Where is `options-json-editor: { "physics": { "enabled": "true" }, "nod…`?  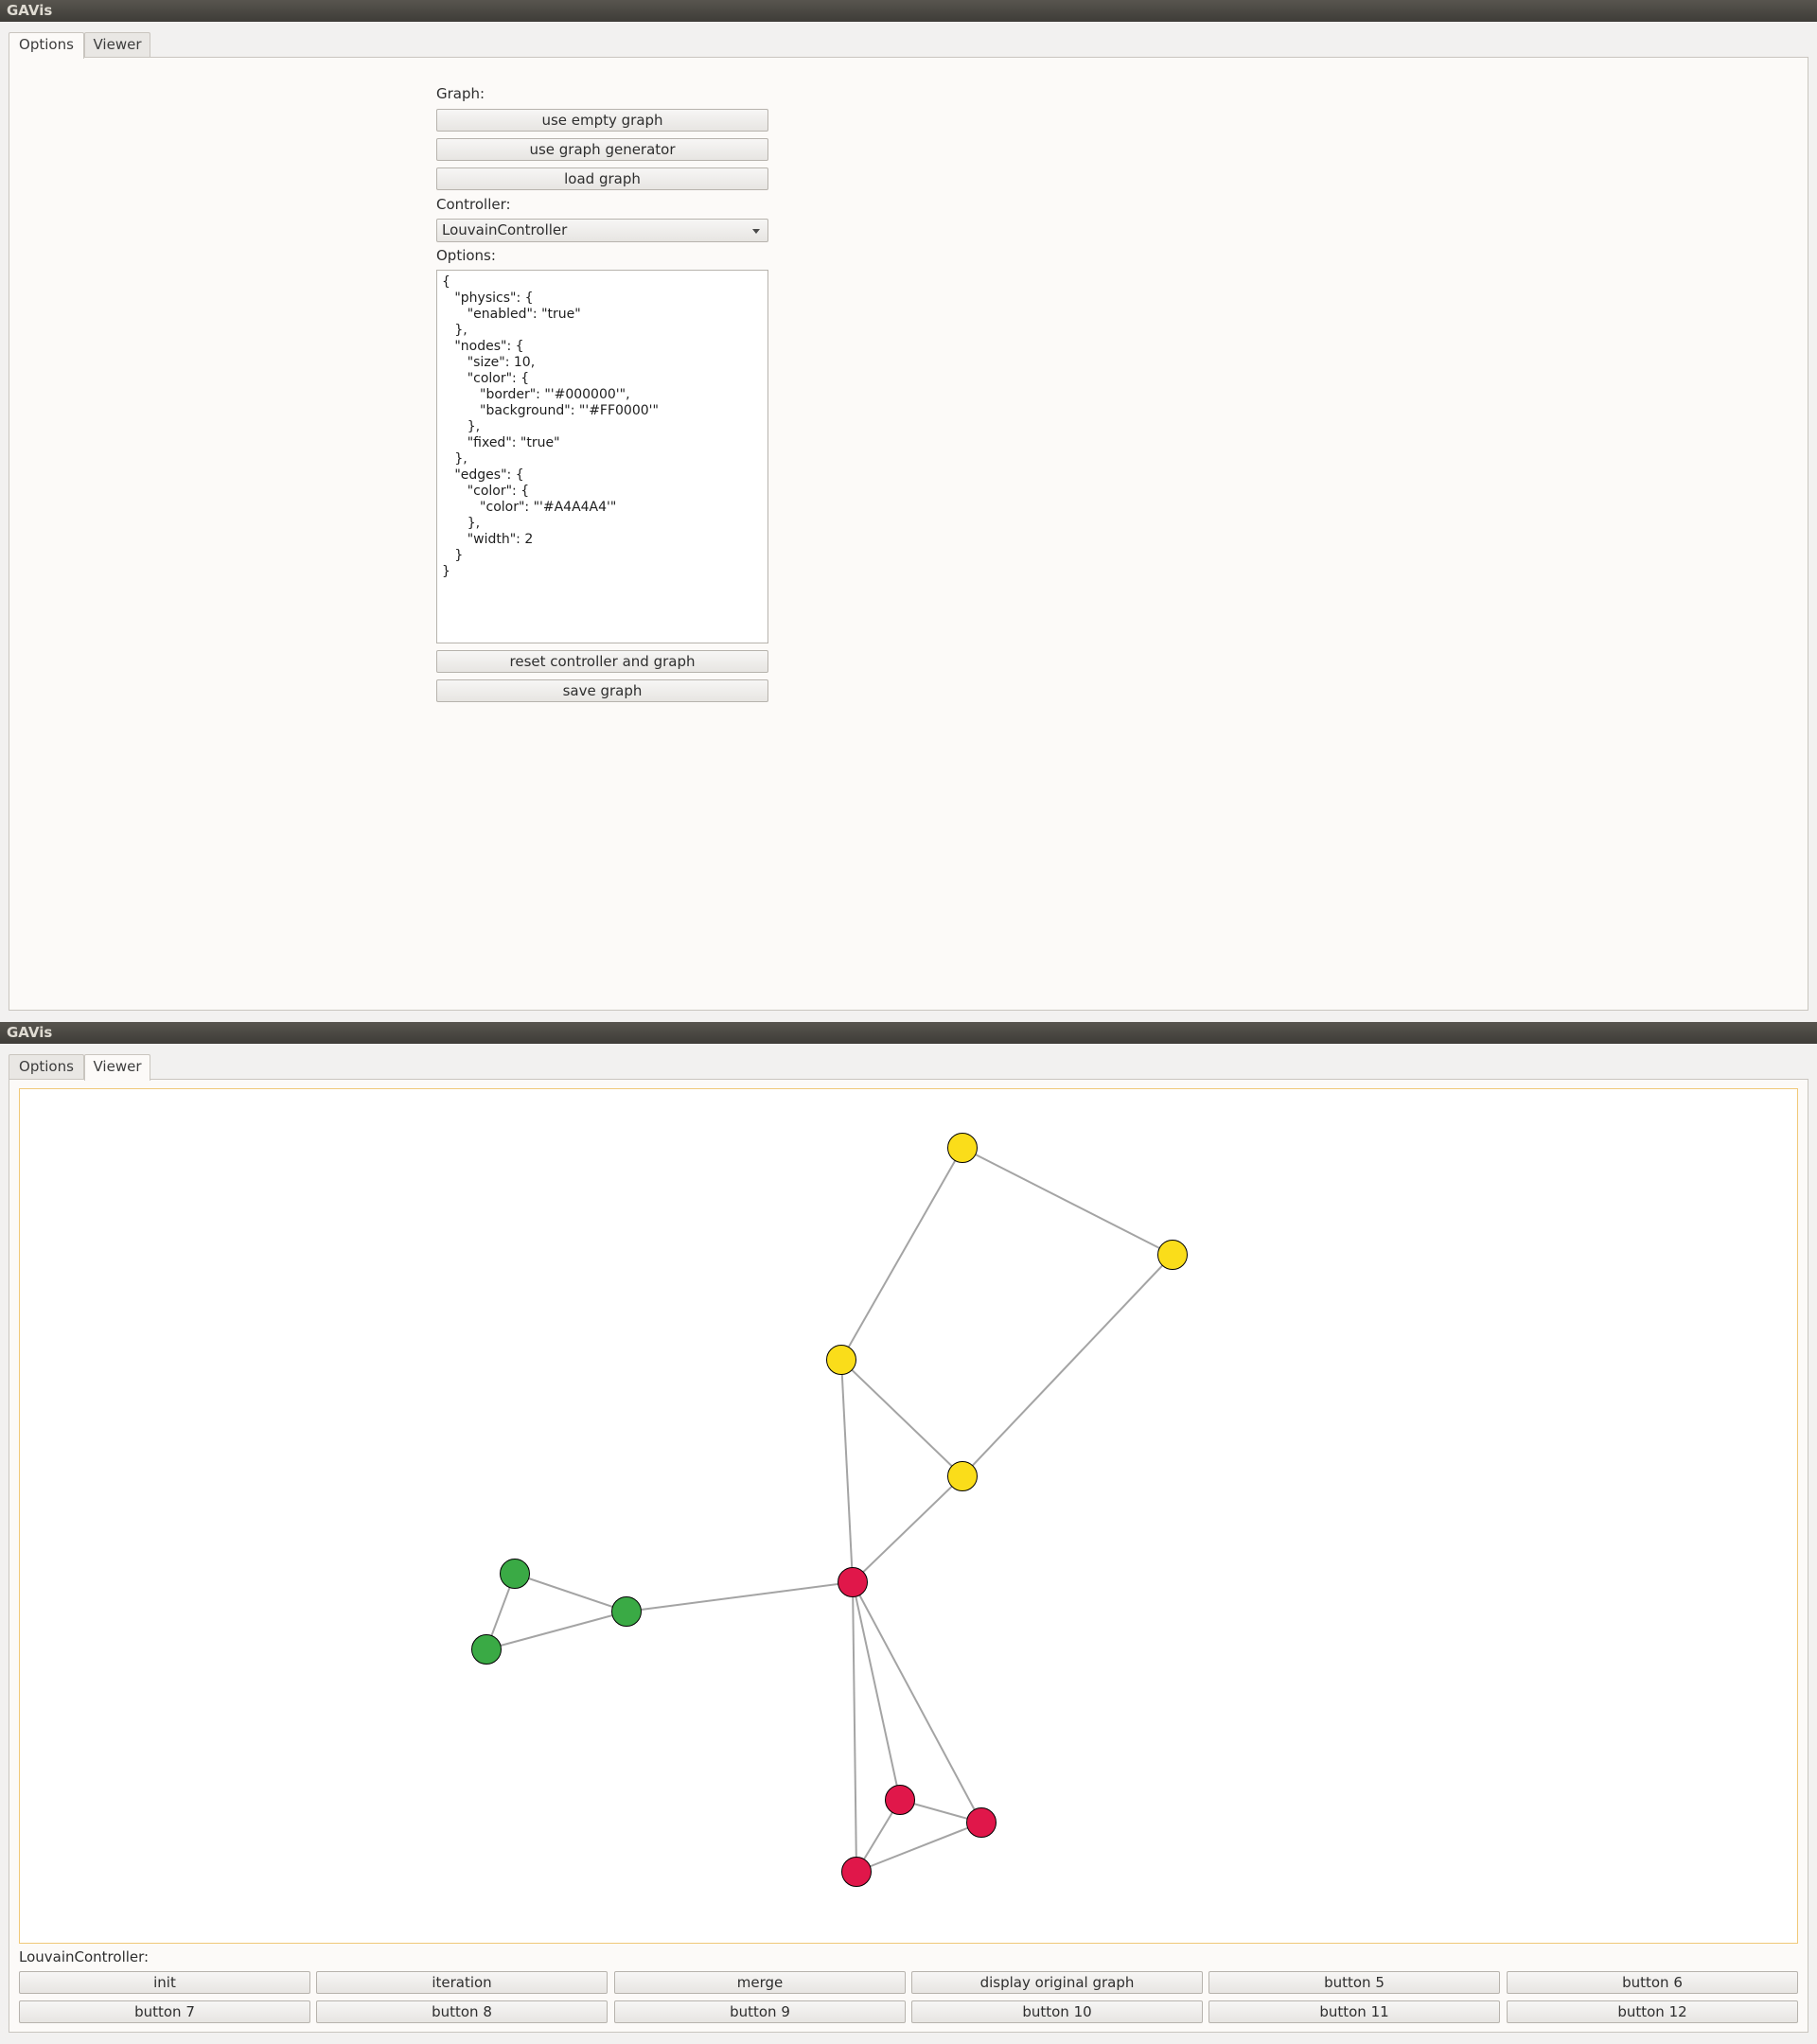 options-json-editor: { "physics": { "enabled": "true" }, "nod… is located at coordinates (602, 456).